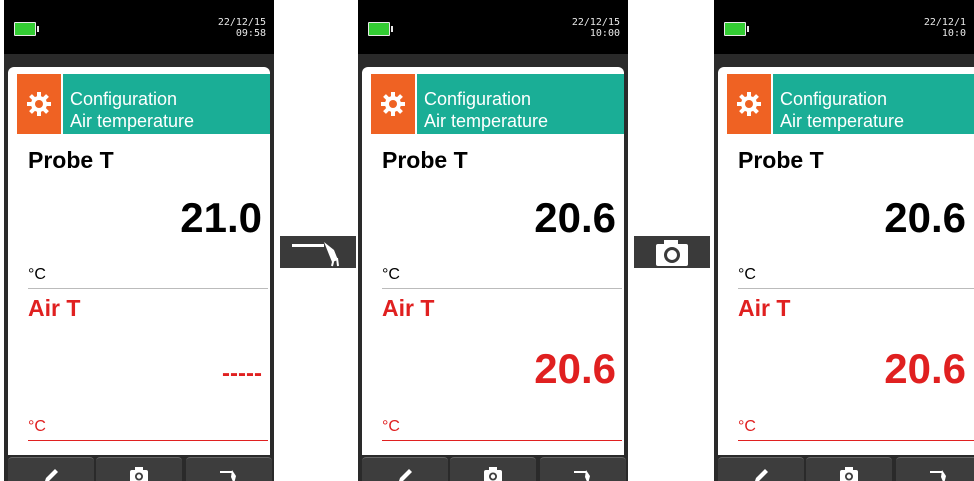 This screenshot has height=481, width=974. What do you see at coordinates (604, 33) in the screenshot?
I see `time-label: 10:00` at bounding box center [604, 33].